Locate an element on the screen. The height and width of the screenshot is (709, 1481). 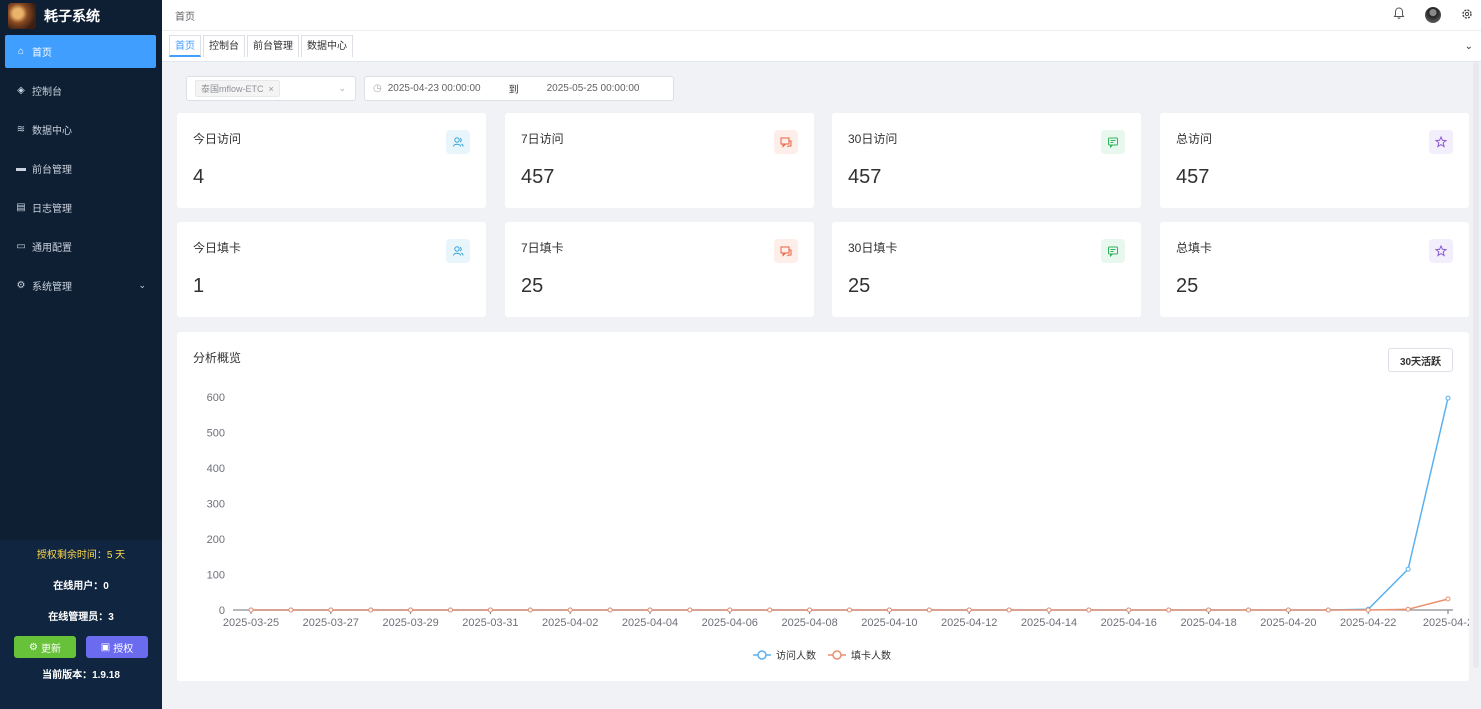
avatar is located at coordinates (1433, 15).